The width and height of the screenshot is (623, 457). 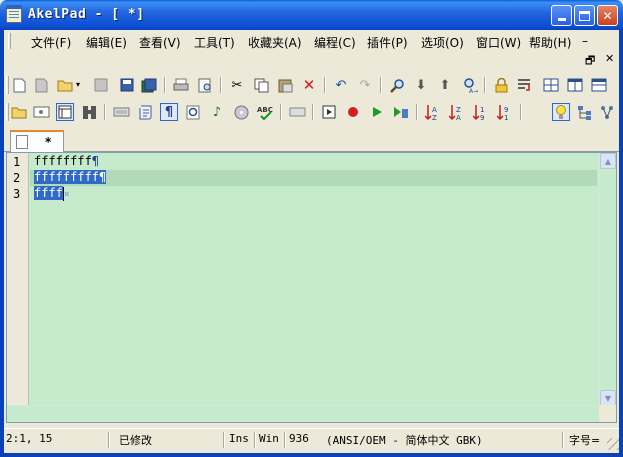 I want to click on sort-num-desc-icon: 91, so click(x=505, y=112).